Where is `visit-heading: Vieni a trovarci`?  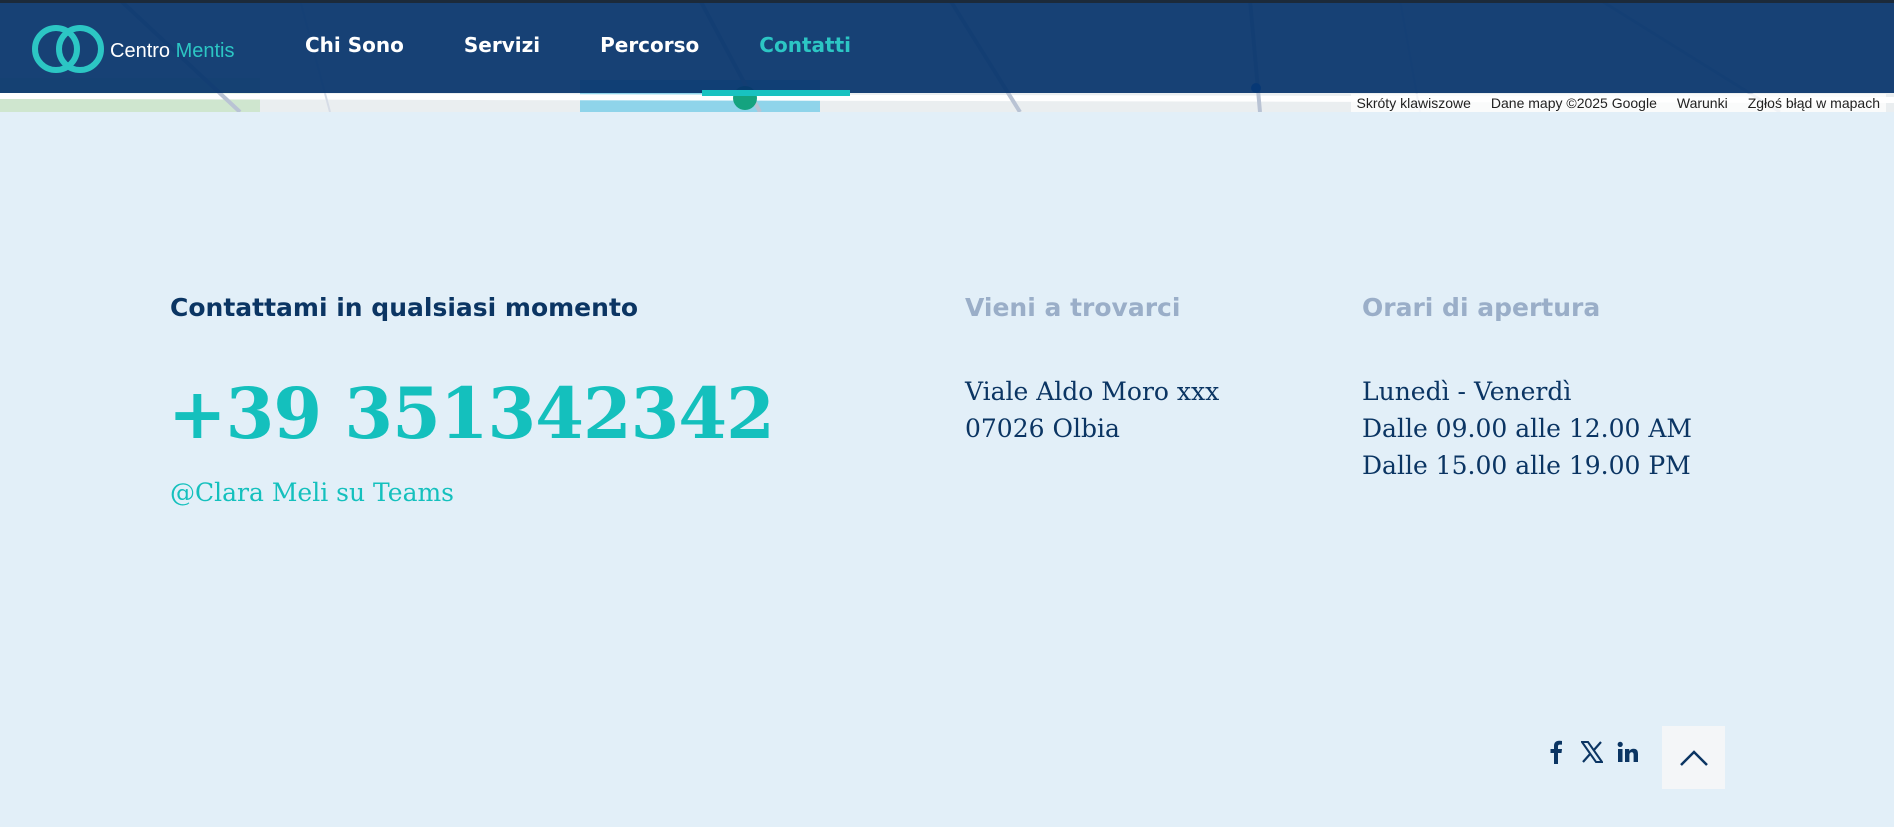 visit-heading: Vieni a trovarci is located at coordinates (1073, 307).